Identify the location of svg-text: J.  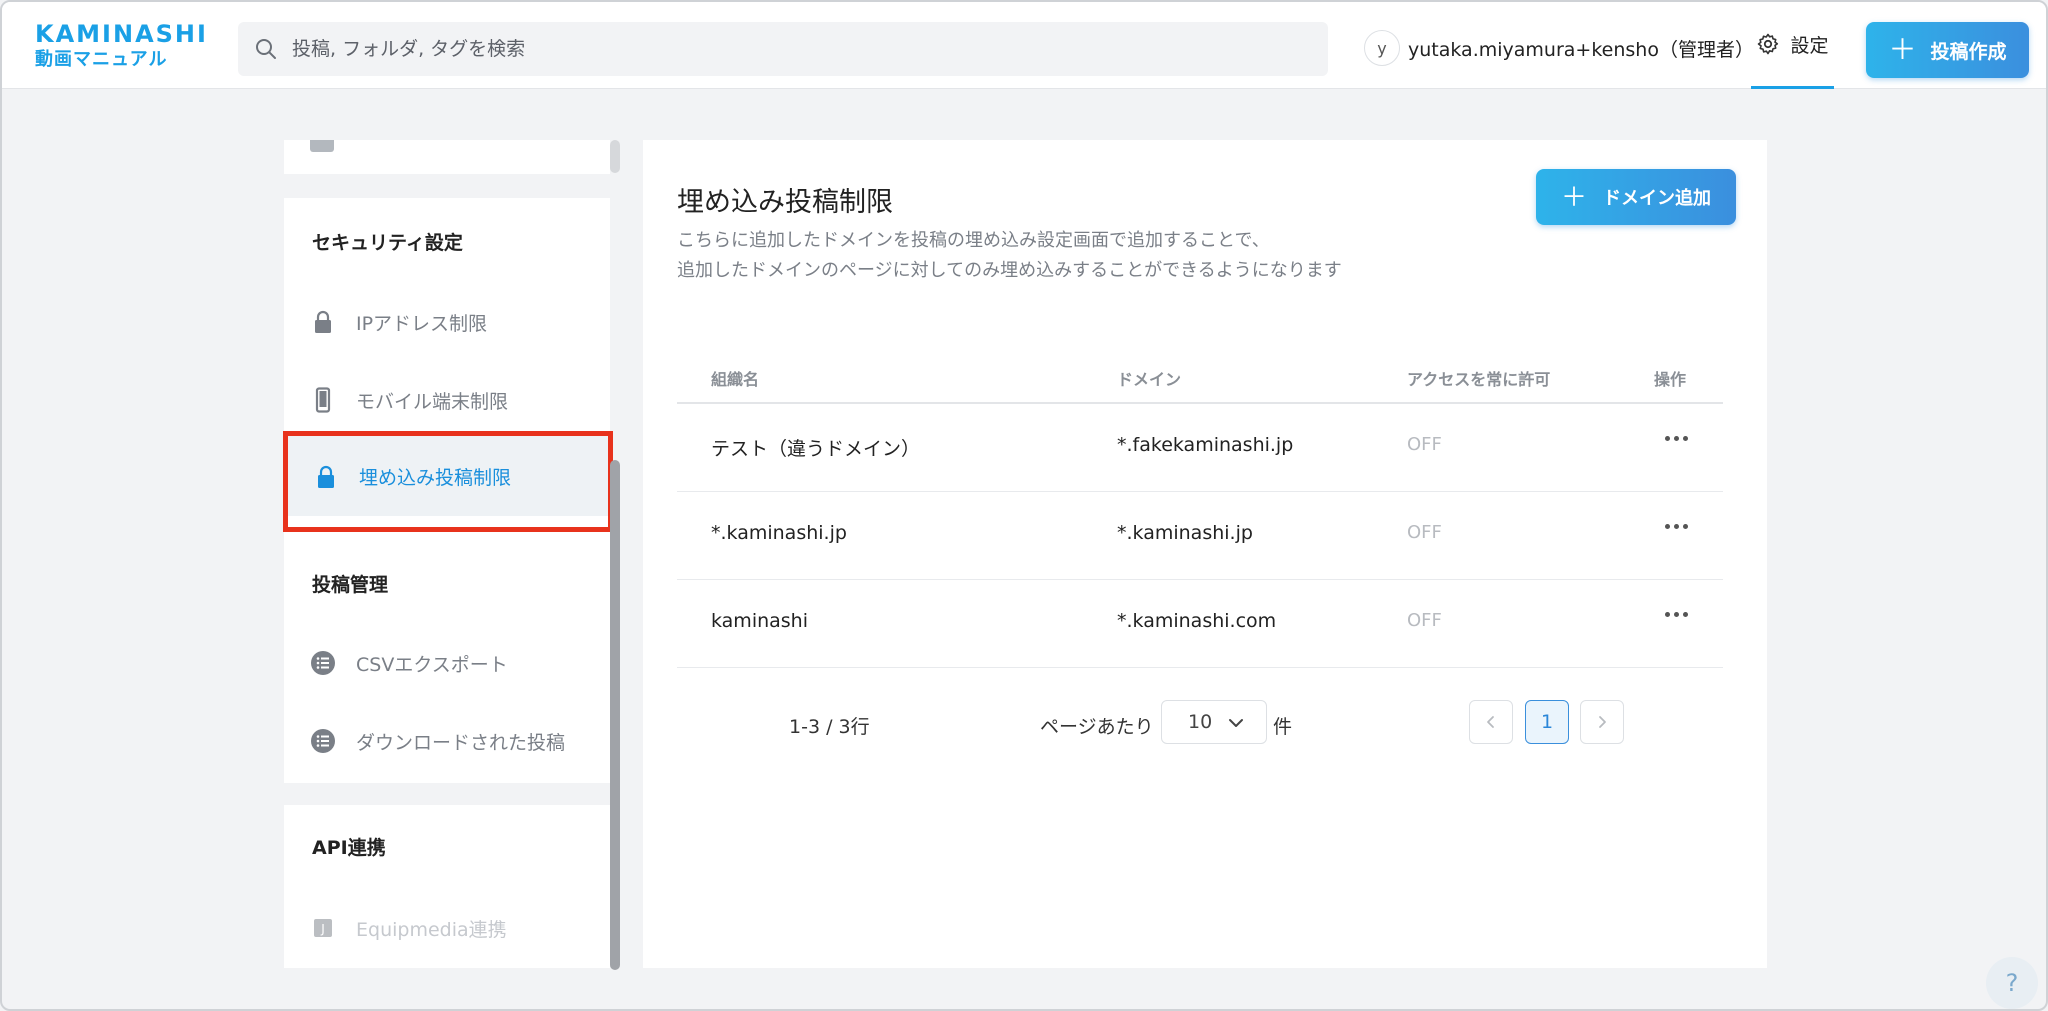
(322, 929).